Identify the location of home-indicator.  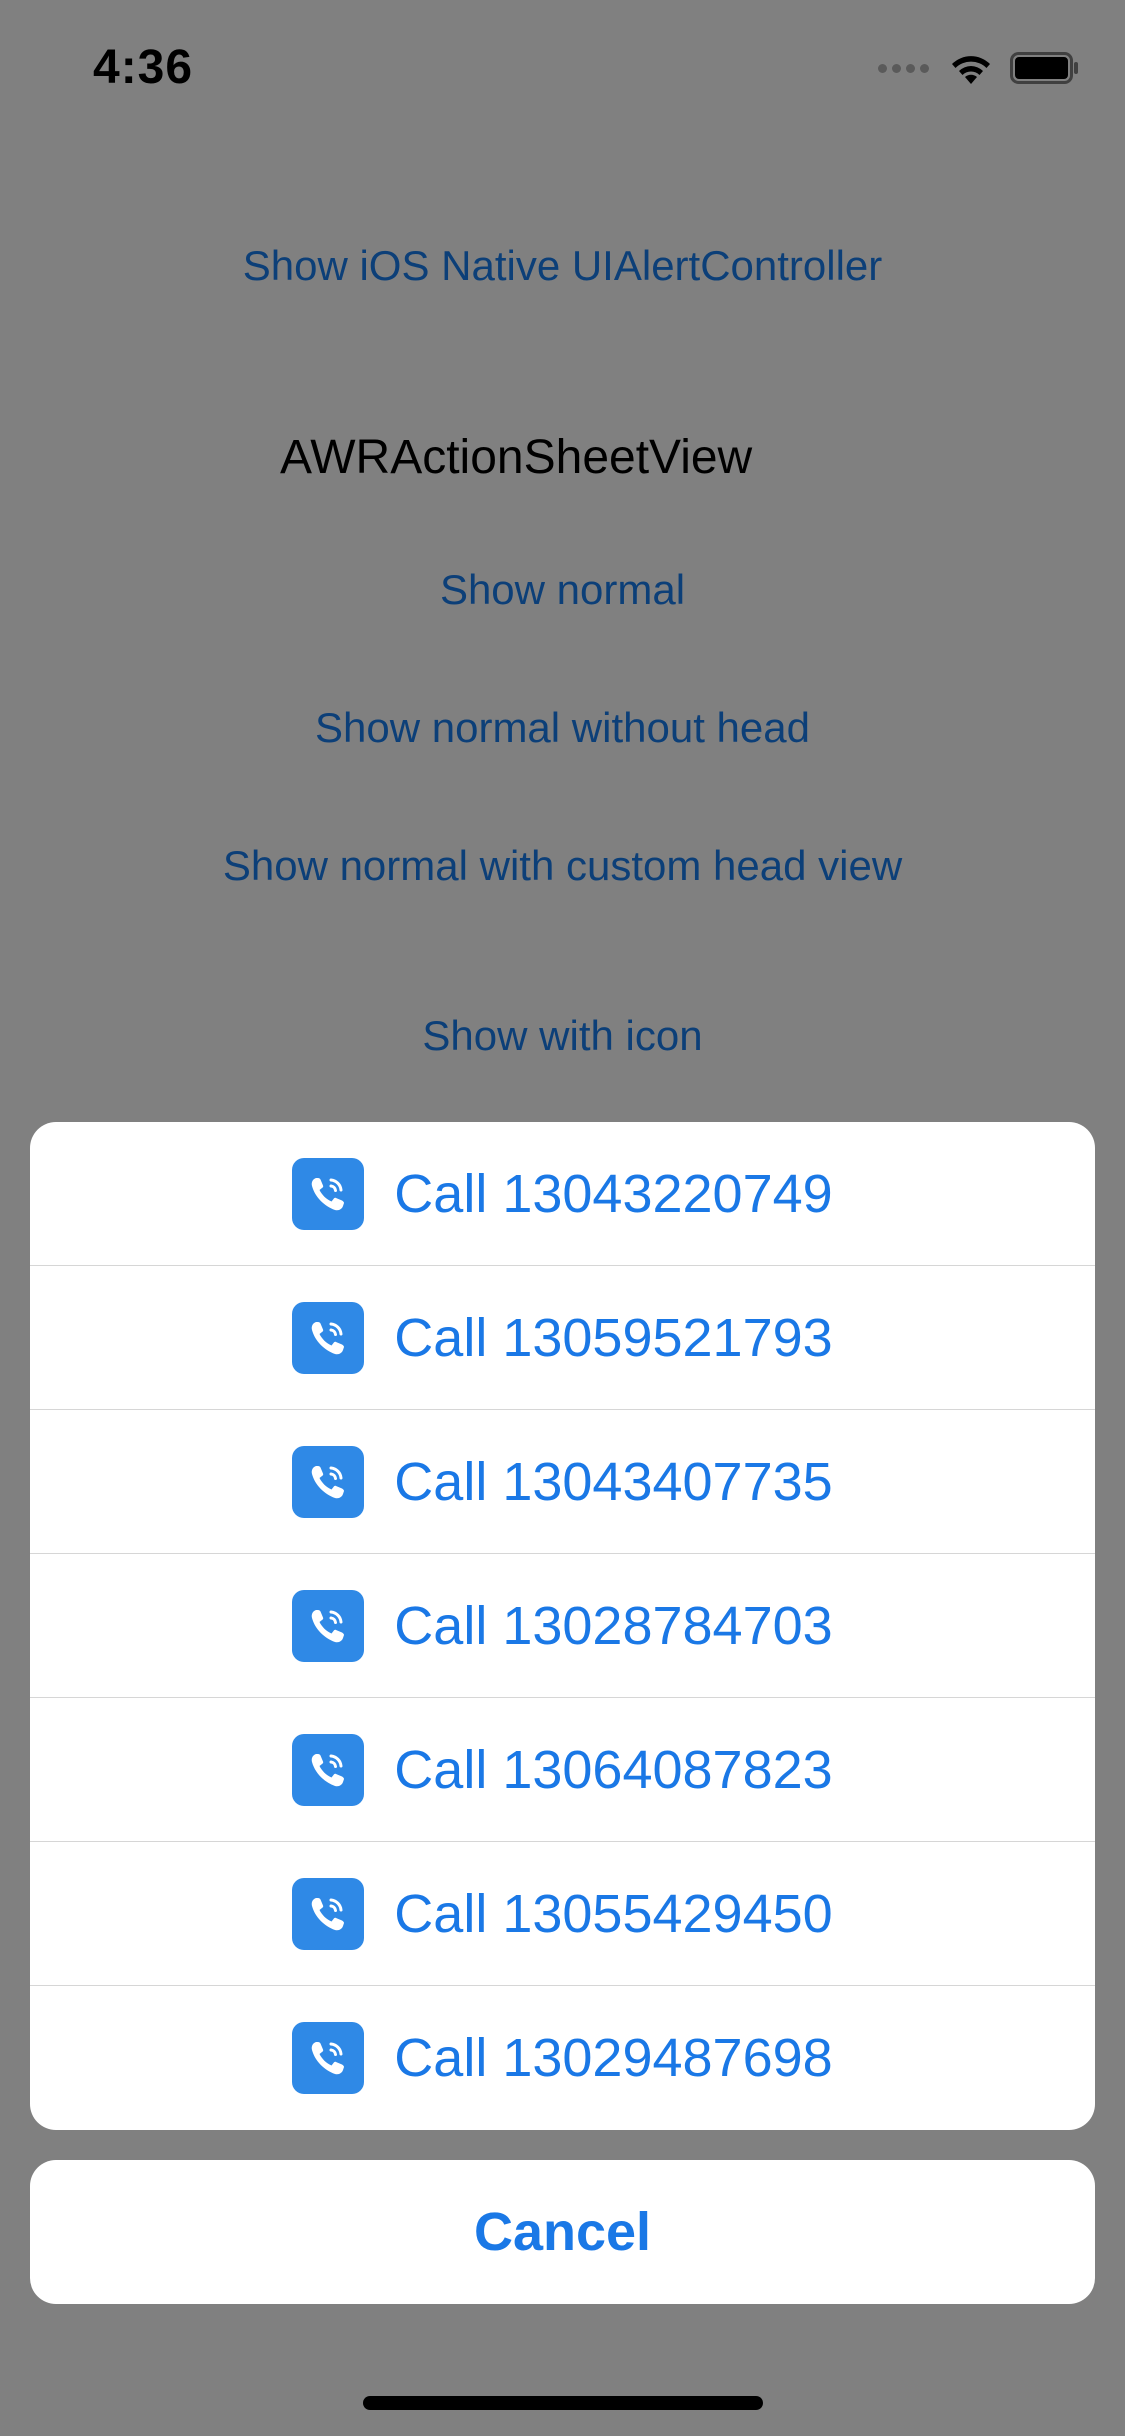
(563, 2403).